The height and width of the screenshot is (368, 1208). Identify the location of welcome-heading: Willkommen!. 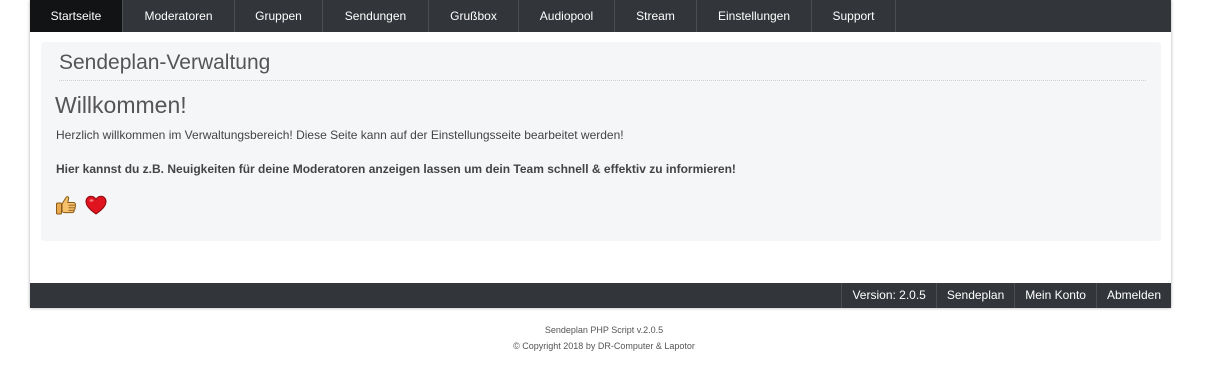
(121, 105).